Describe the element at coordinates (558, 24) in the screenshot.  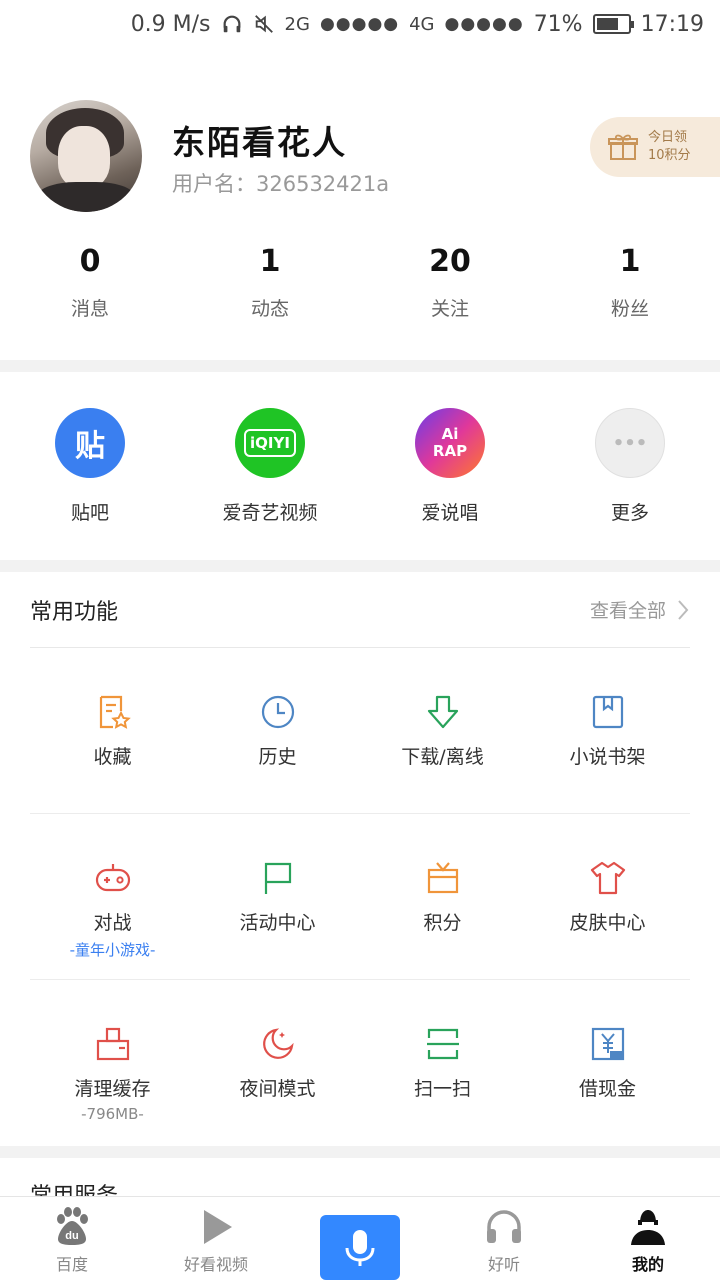
I see `battery-percent: 71%` at that location.